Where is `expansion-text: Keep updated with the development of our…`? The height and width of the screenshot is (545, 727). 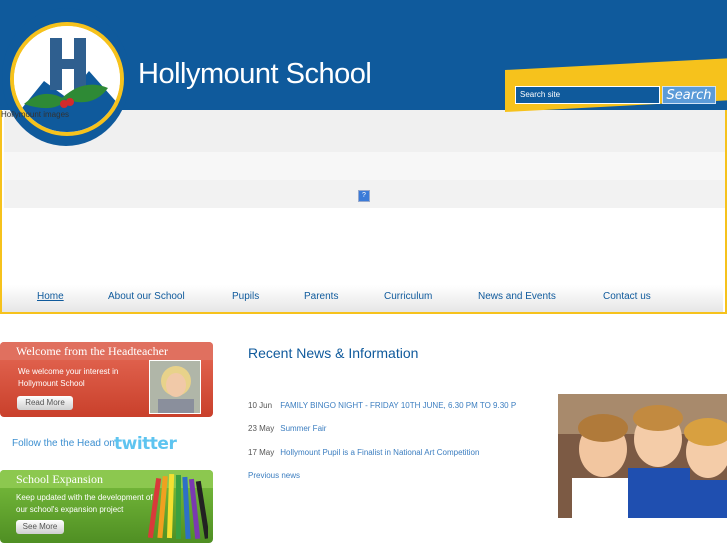 expansion-text: Keep updated with the development of our… is located at coordinates (84, 503).